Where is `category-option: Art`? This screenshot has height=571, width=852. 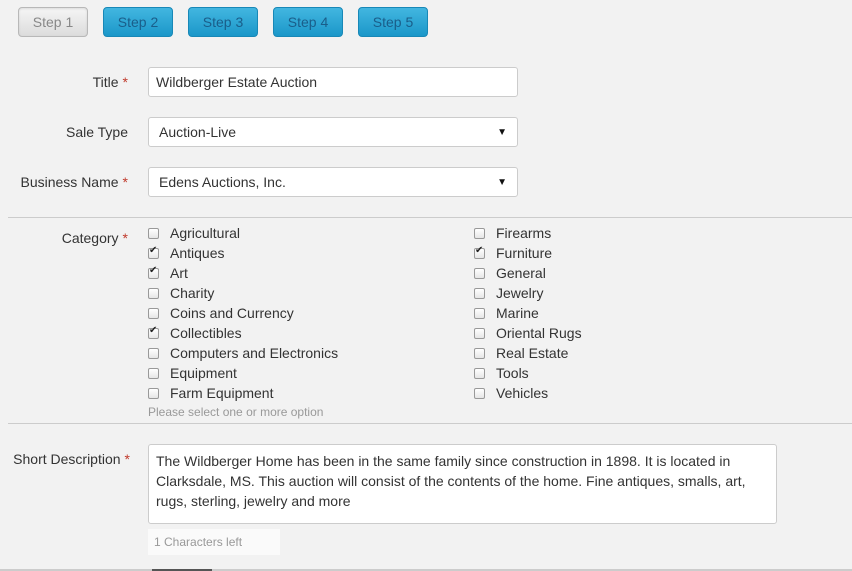
category-option: Art is located at coordinates (243, 273).